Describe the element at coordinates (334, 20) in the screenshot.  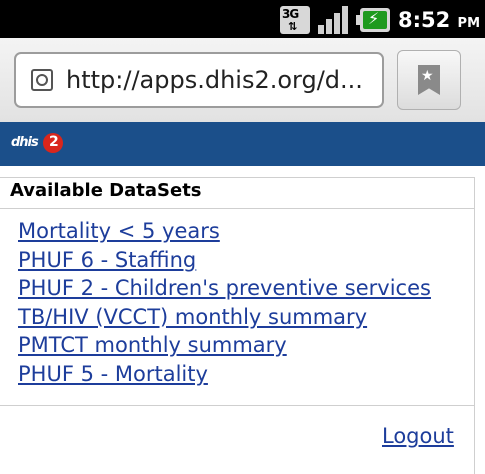
I see `signal-strength-icon` at that location.